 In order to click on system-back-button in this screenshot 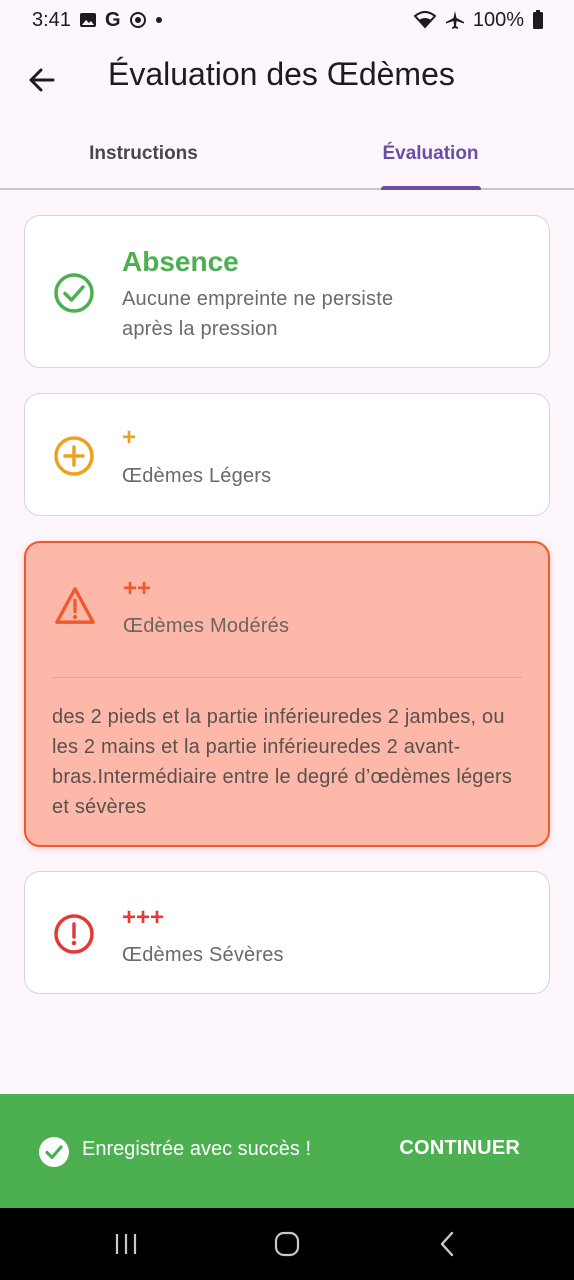, I will do `click(448, 1244)`.